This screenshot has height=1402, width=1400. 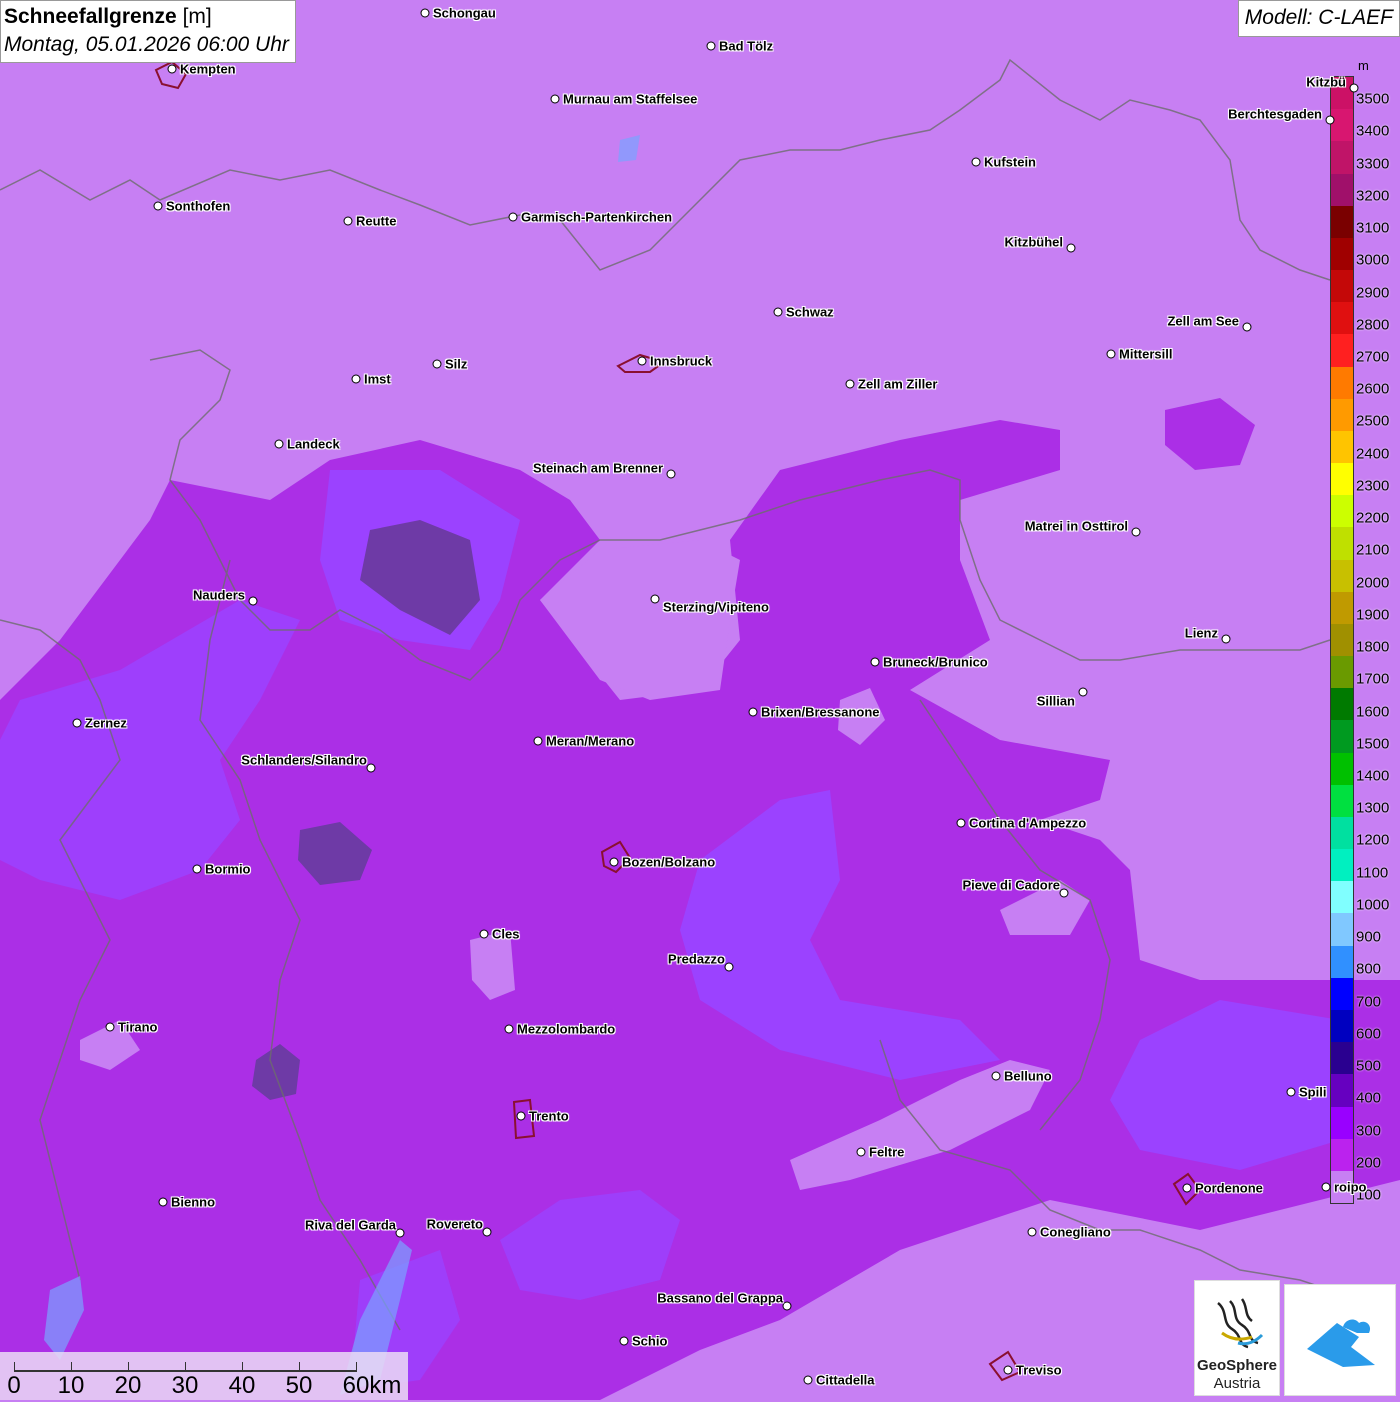 What do you see at coordinates (1369, 969) in the screenshot?
I see `legend-label: 800` at bounding box center [1369, 969].